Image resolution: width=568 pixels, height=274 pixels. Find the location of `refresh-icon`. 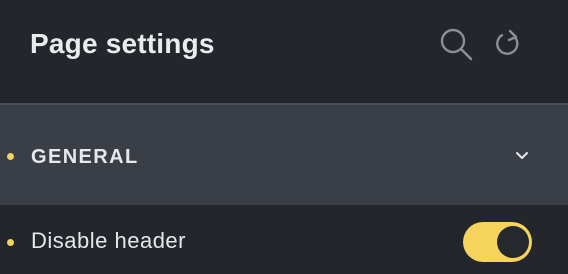

refresh-icon is located at coordinates (507, 42).